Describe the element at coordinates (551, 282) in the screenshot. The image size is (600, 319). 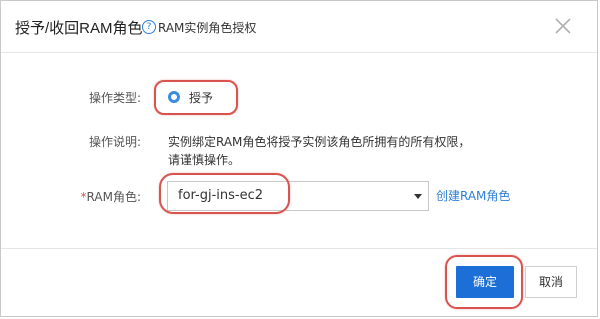
I see `cancel-button: 取消` at that location.